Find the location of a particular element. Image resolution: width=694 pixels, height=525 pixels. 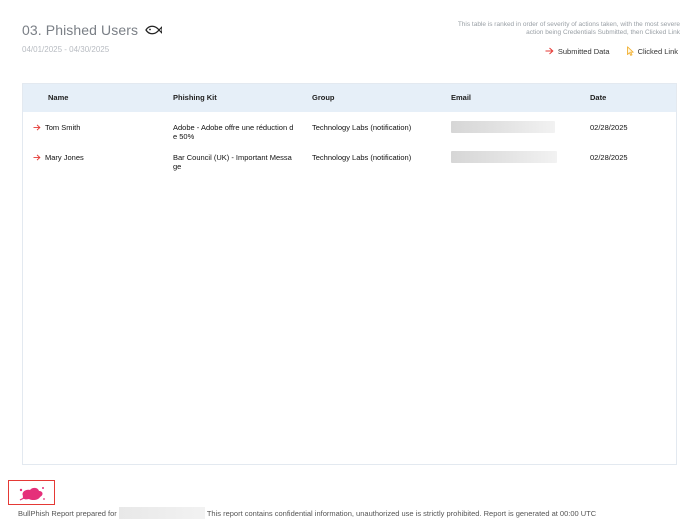

user-name: Tom Smith is located at coordinates (63, 127).